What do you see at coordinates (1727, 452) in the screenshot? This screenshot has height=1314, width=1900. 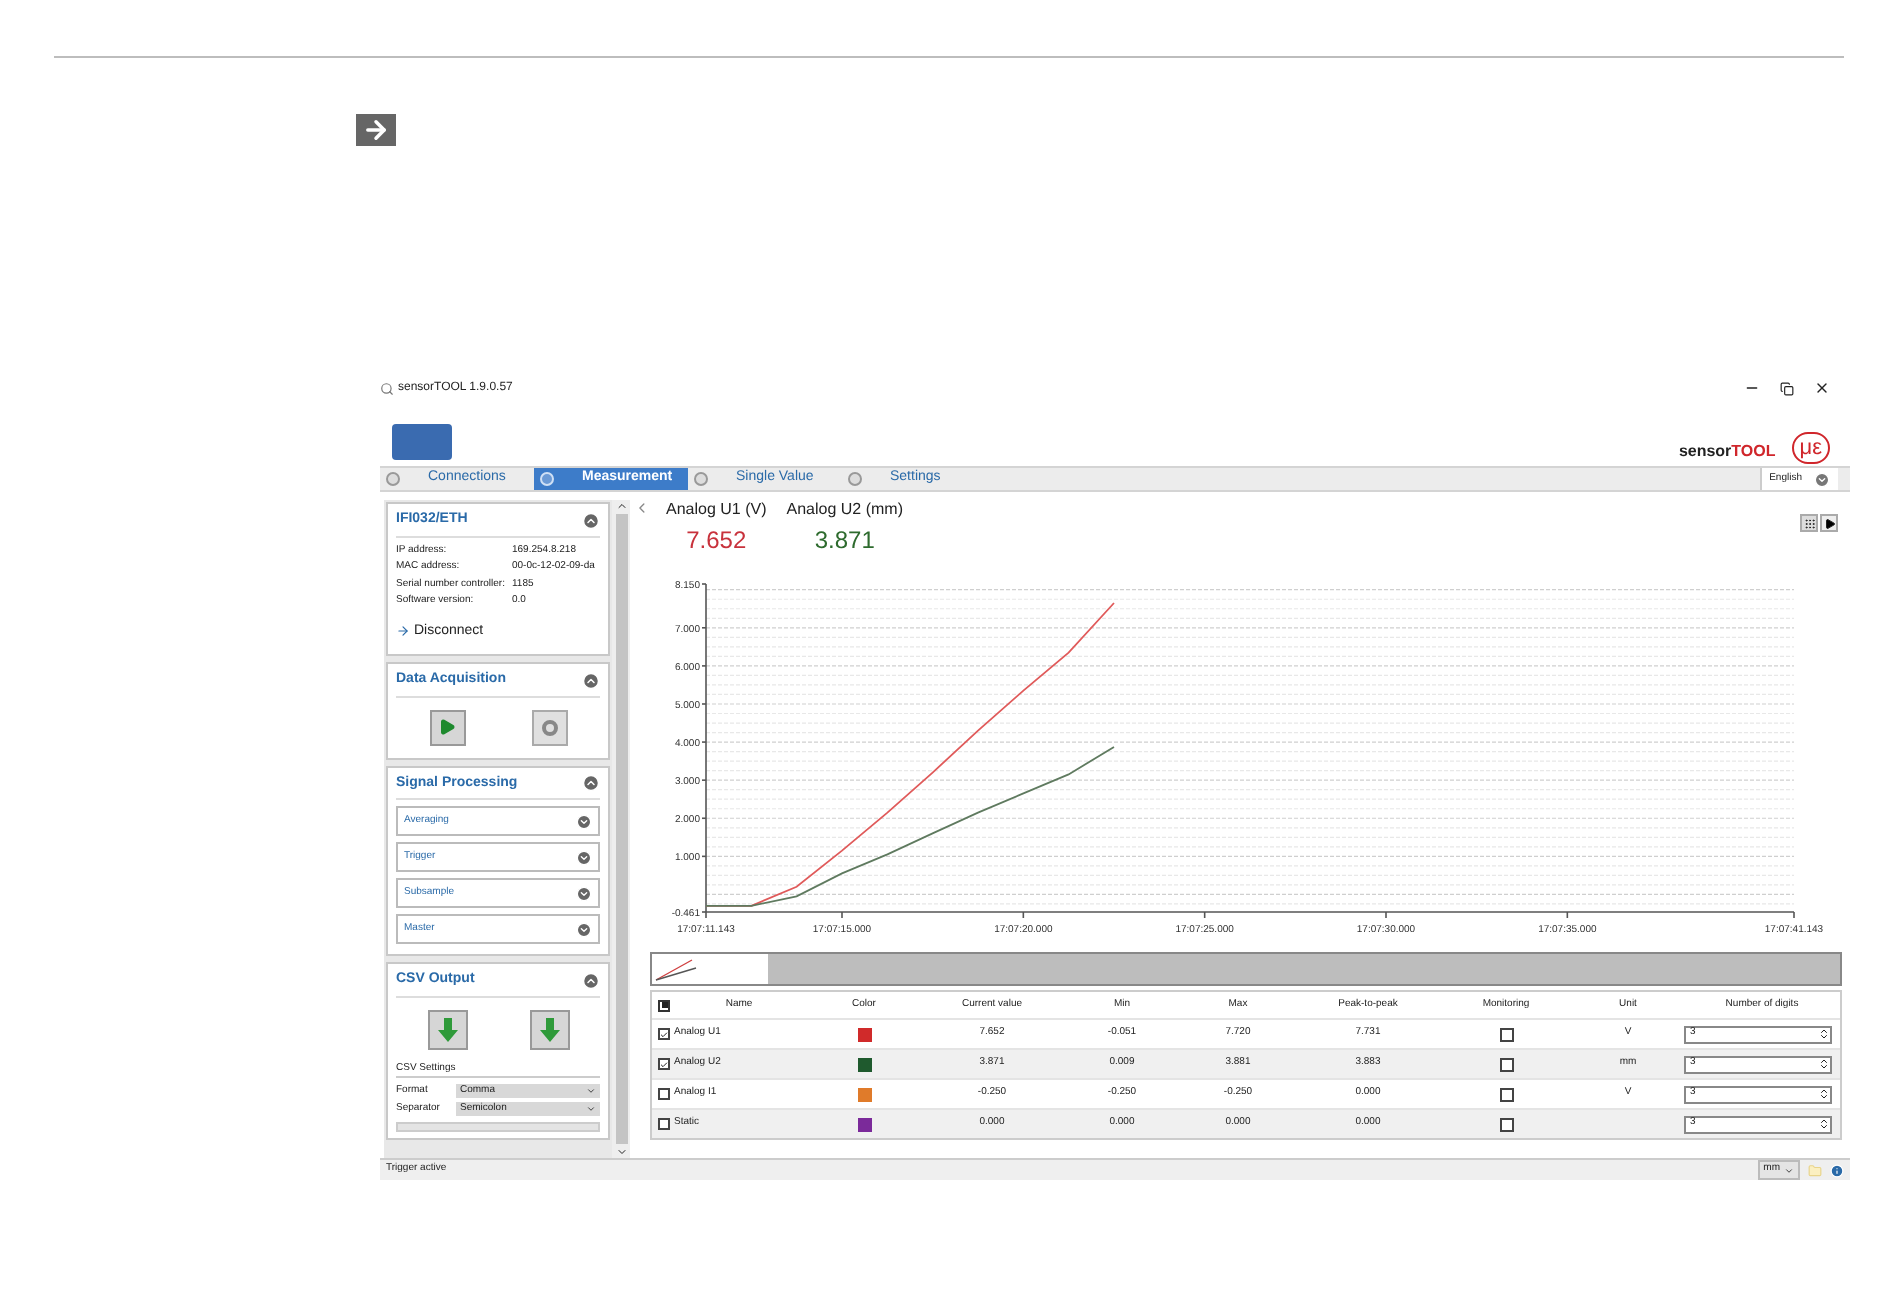 I see `brand-logo-text: sensorTOOL` at bounding box center [1727, 452].